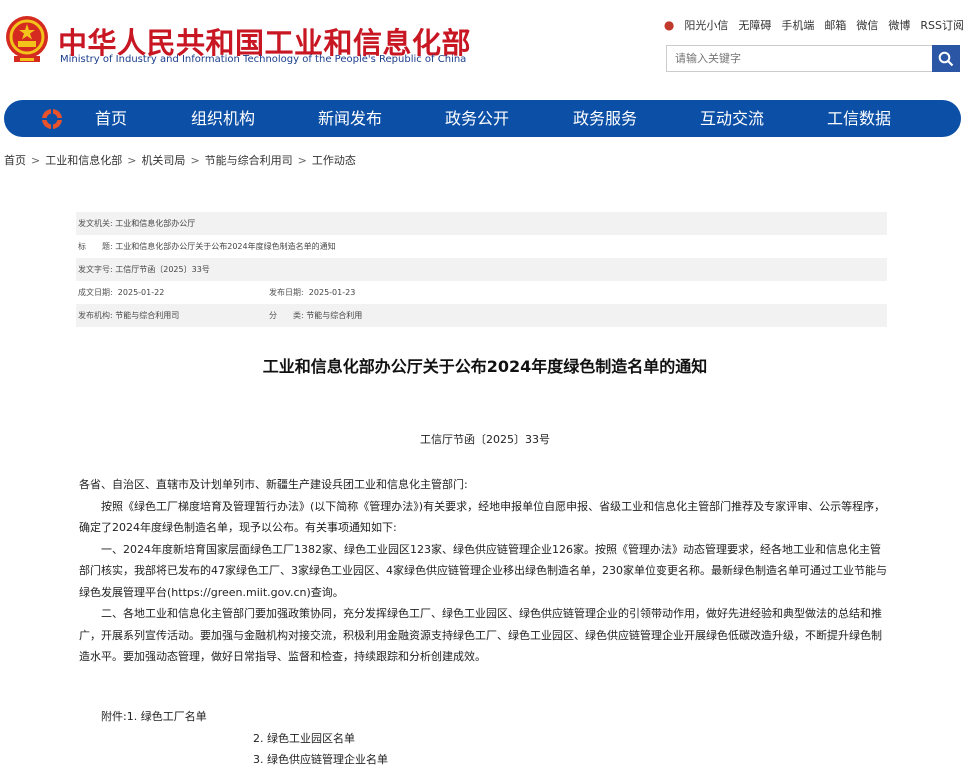 The height and width of the screenshot is (772, 970). Describe the element at coordinates (162, 269) in the screenshot. I see `docno-value: 工信厅节函〔2025〕33号` at that location.